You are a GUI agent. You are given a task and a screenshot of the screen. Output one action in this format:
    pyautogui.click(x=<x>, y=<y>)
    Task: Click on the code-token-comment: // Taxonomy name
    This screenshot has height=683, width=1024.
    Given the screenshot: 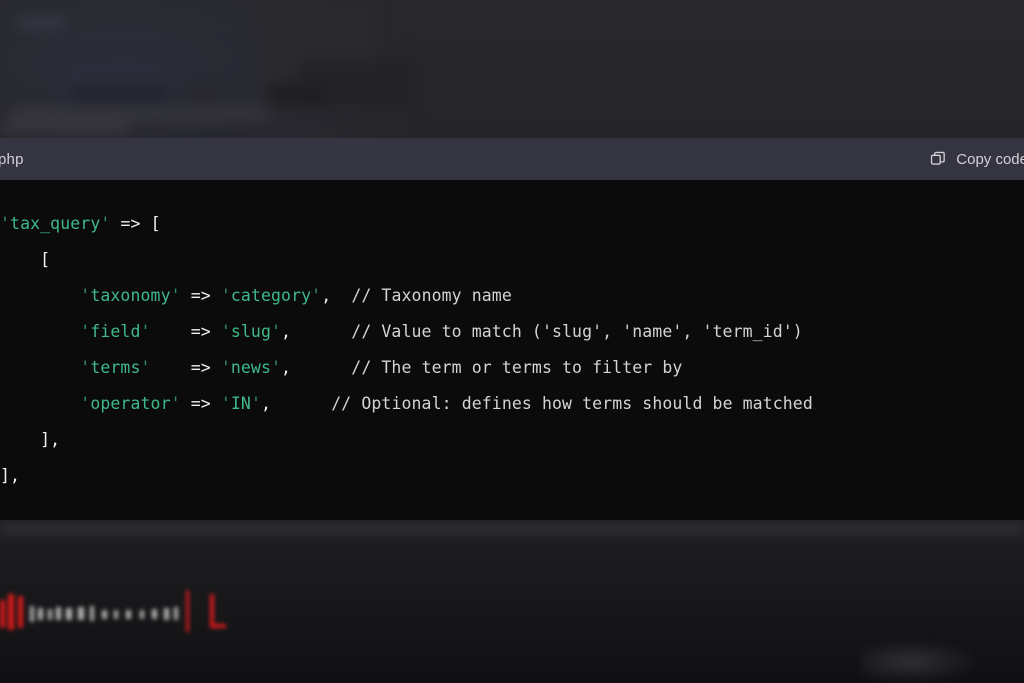 What is the action you would take?
    pyautogui.click(x=431, y=295)
    